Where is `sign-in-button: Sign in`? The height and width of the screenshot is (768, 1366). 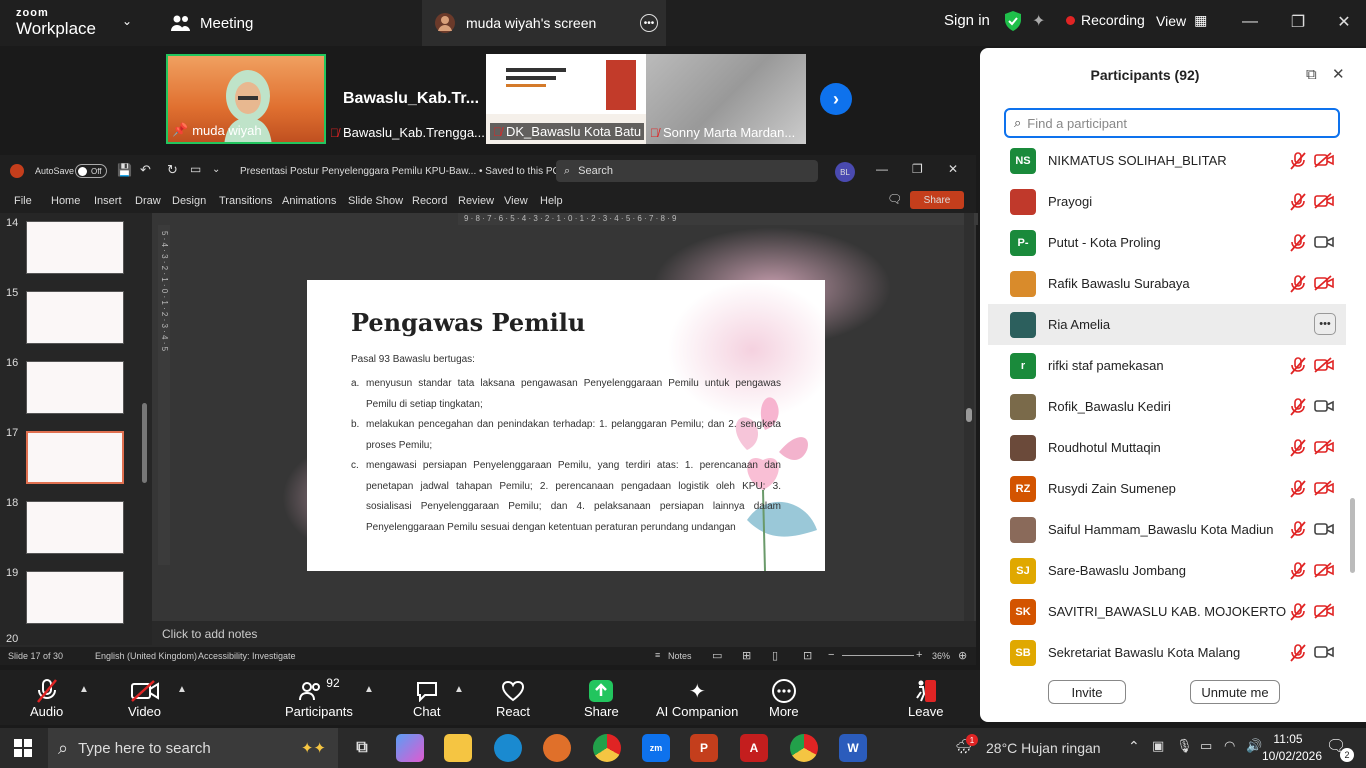 sign-in-button: Sign in is located at coordinates (967, 20).